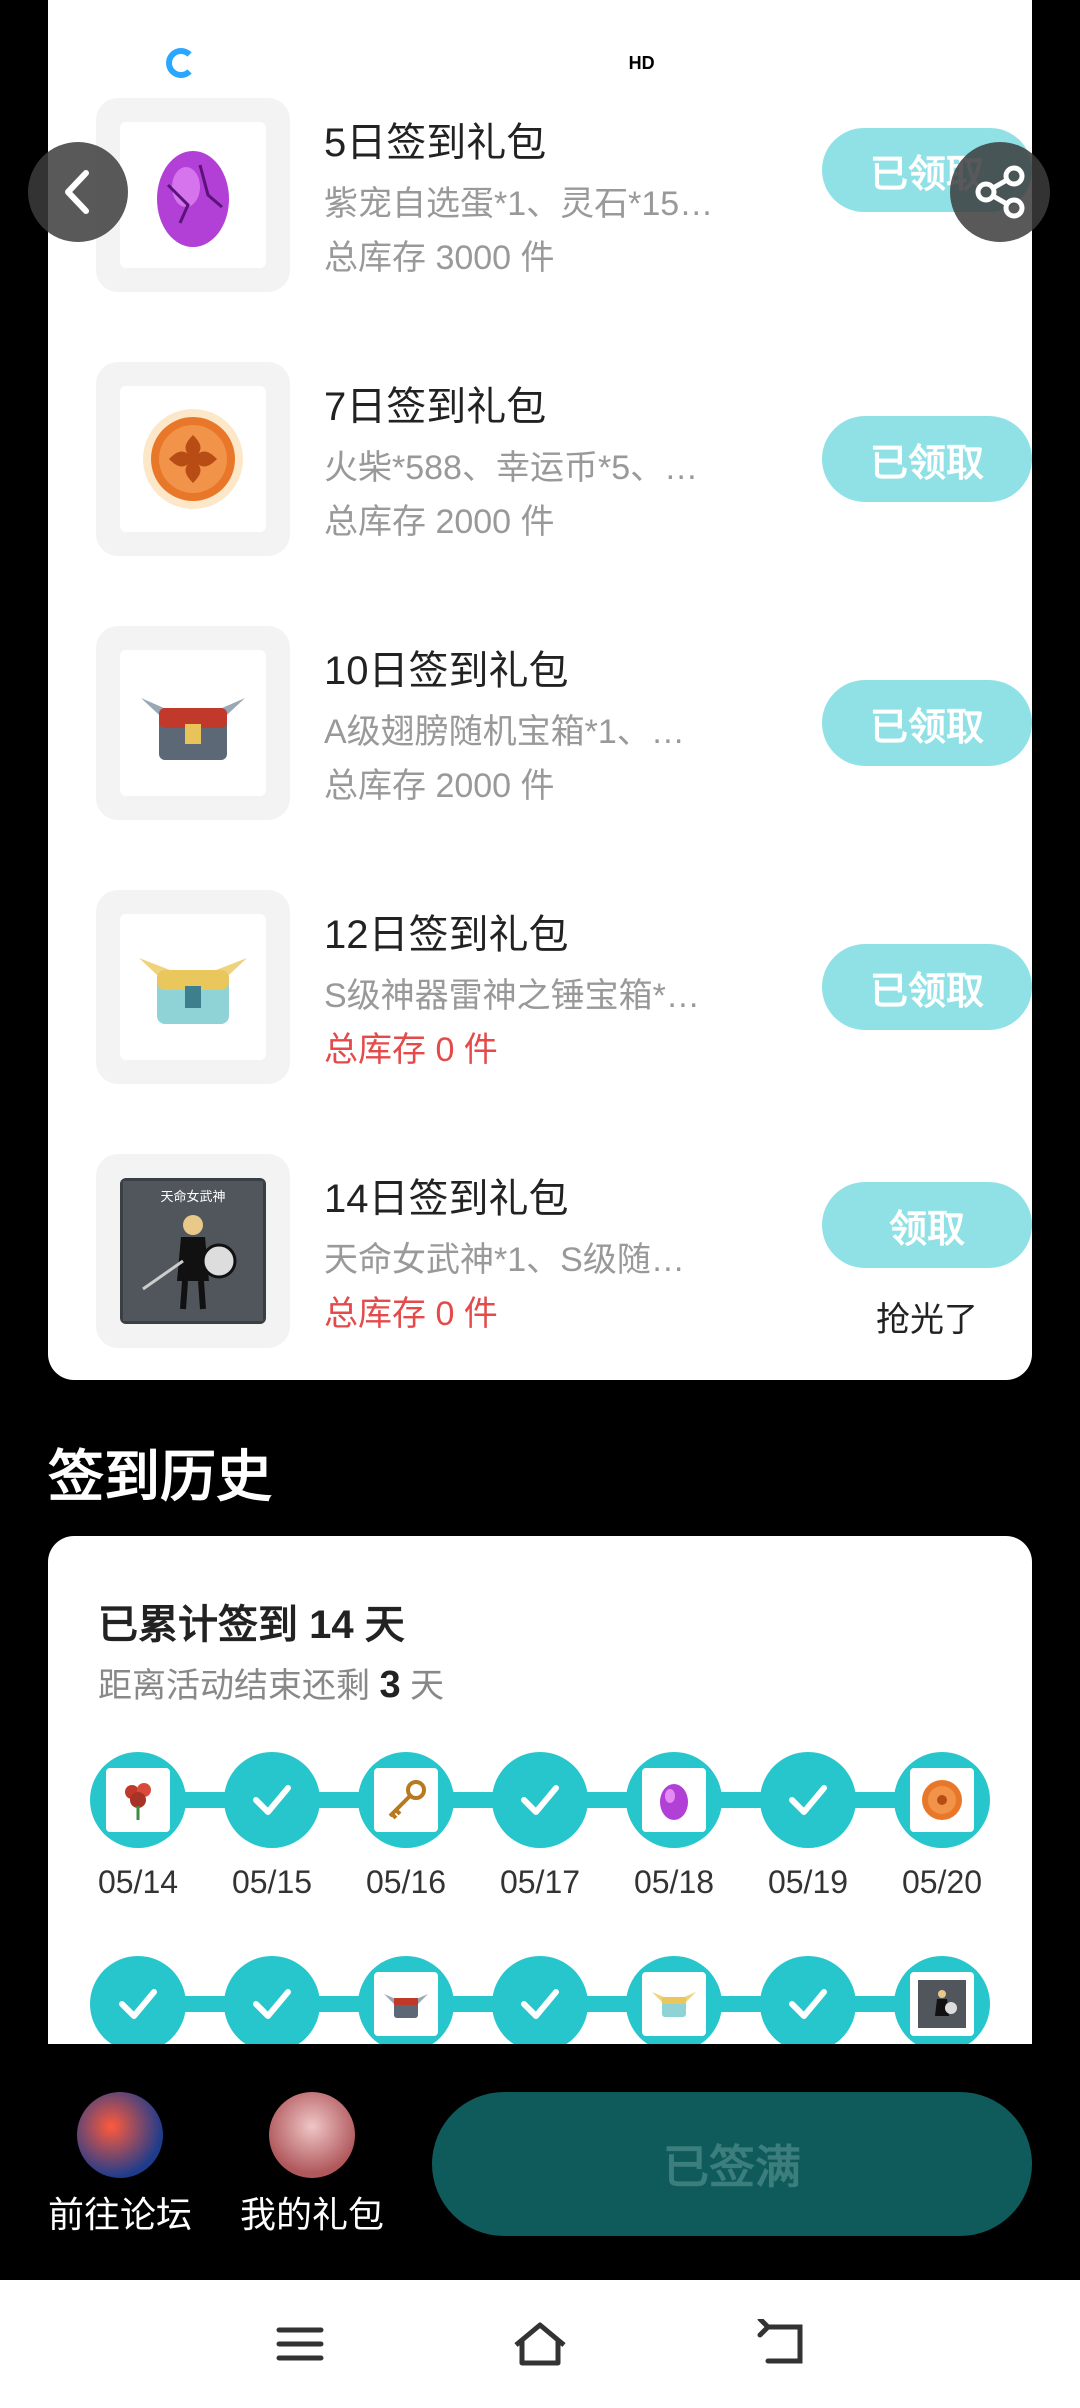 The width and height of the screenshot is (1080, 2408). Describe the element at coordinates (119, 2214) in the screenshot. I see `forum-label: 前往论坛` at that location.